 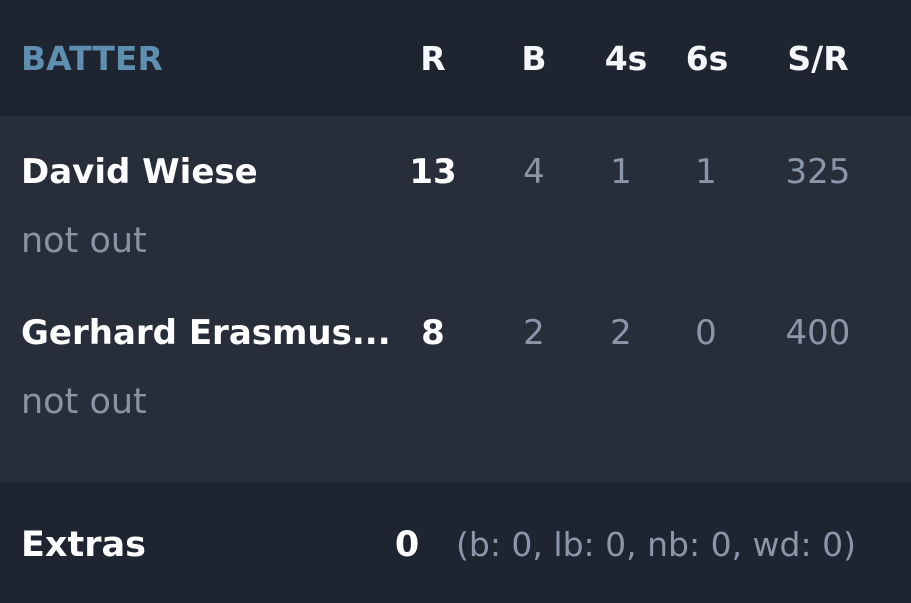 I want to click on batter-strike-rate: 400, so click(x=818, y=333).